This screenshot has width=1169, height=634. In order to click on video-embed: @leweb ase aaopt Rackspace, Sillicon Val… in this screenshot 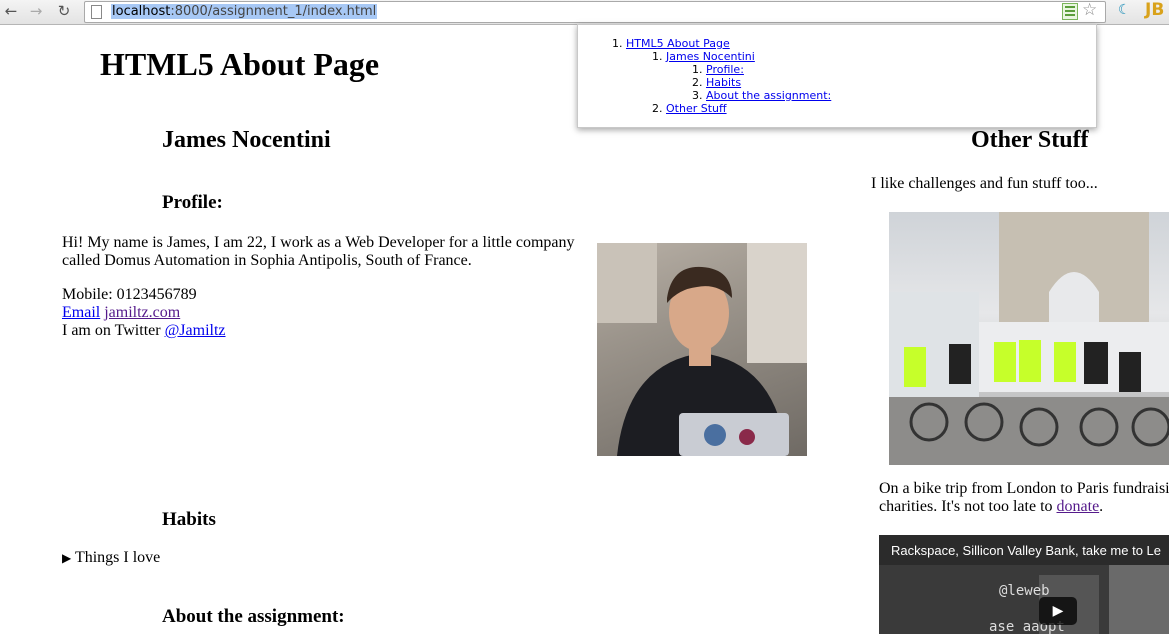, I will do `click(1024, 584)`.